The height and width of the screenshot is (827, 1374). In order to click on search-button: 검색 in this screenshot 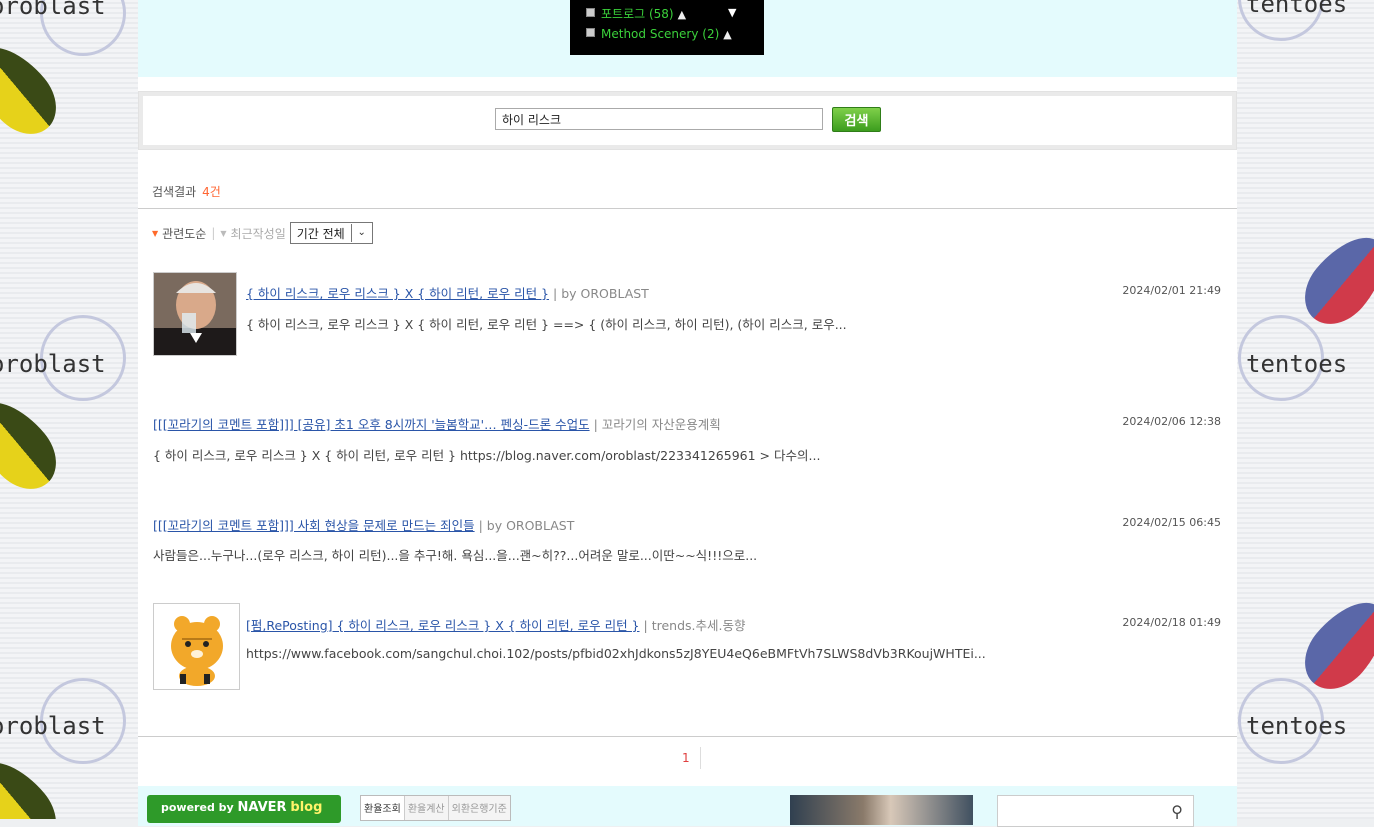, I will do `click(856, 119)`.